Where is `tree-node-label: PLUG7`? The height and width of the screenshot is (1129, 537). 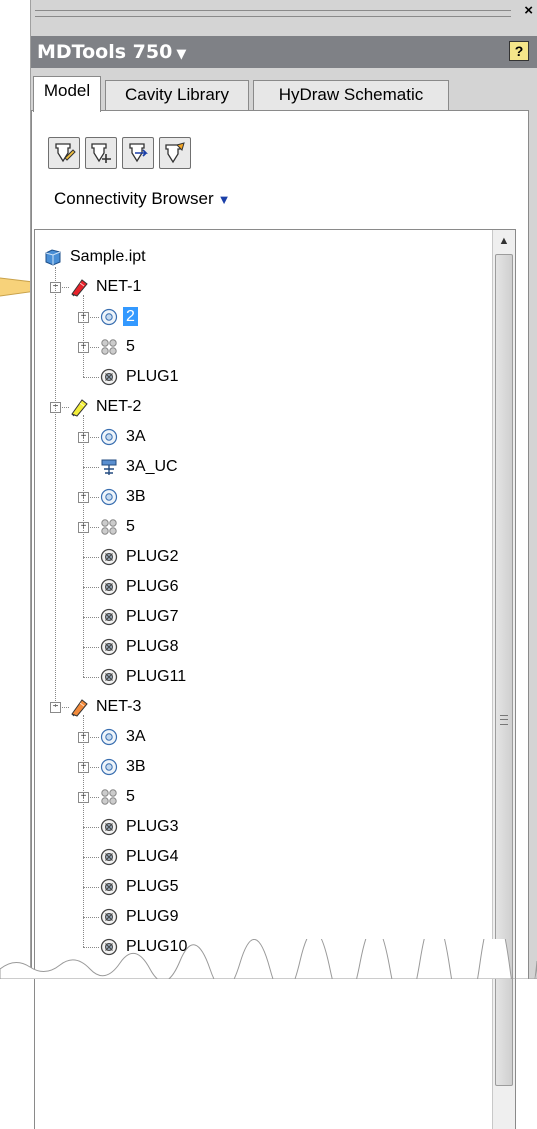 tree-node-label: PLUG7 is located at coordinates (152, 616).